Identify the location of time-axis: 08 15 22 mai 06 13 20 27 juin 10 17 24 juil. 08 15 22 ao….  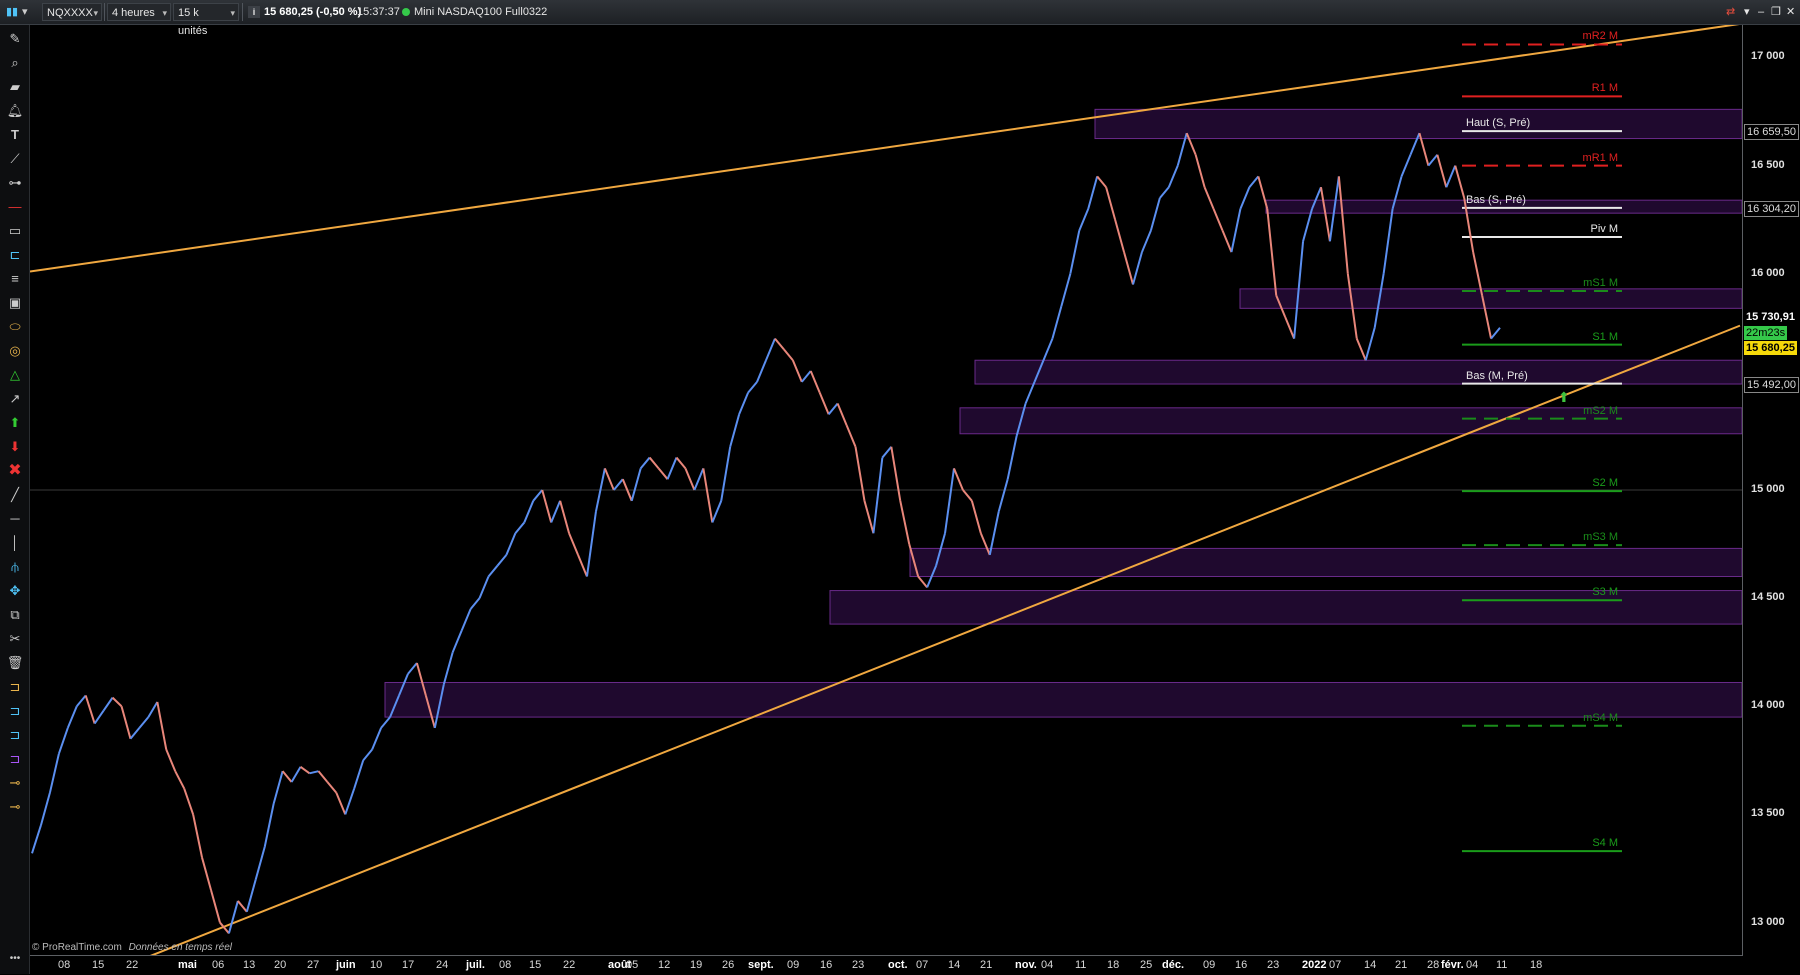
(886, 965).